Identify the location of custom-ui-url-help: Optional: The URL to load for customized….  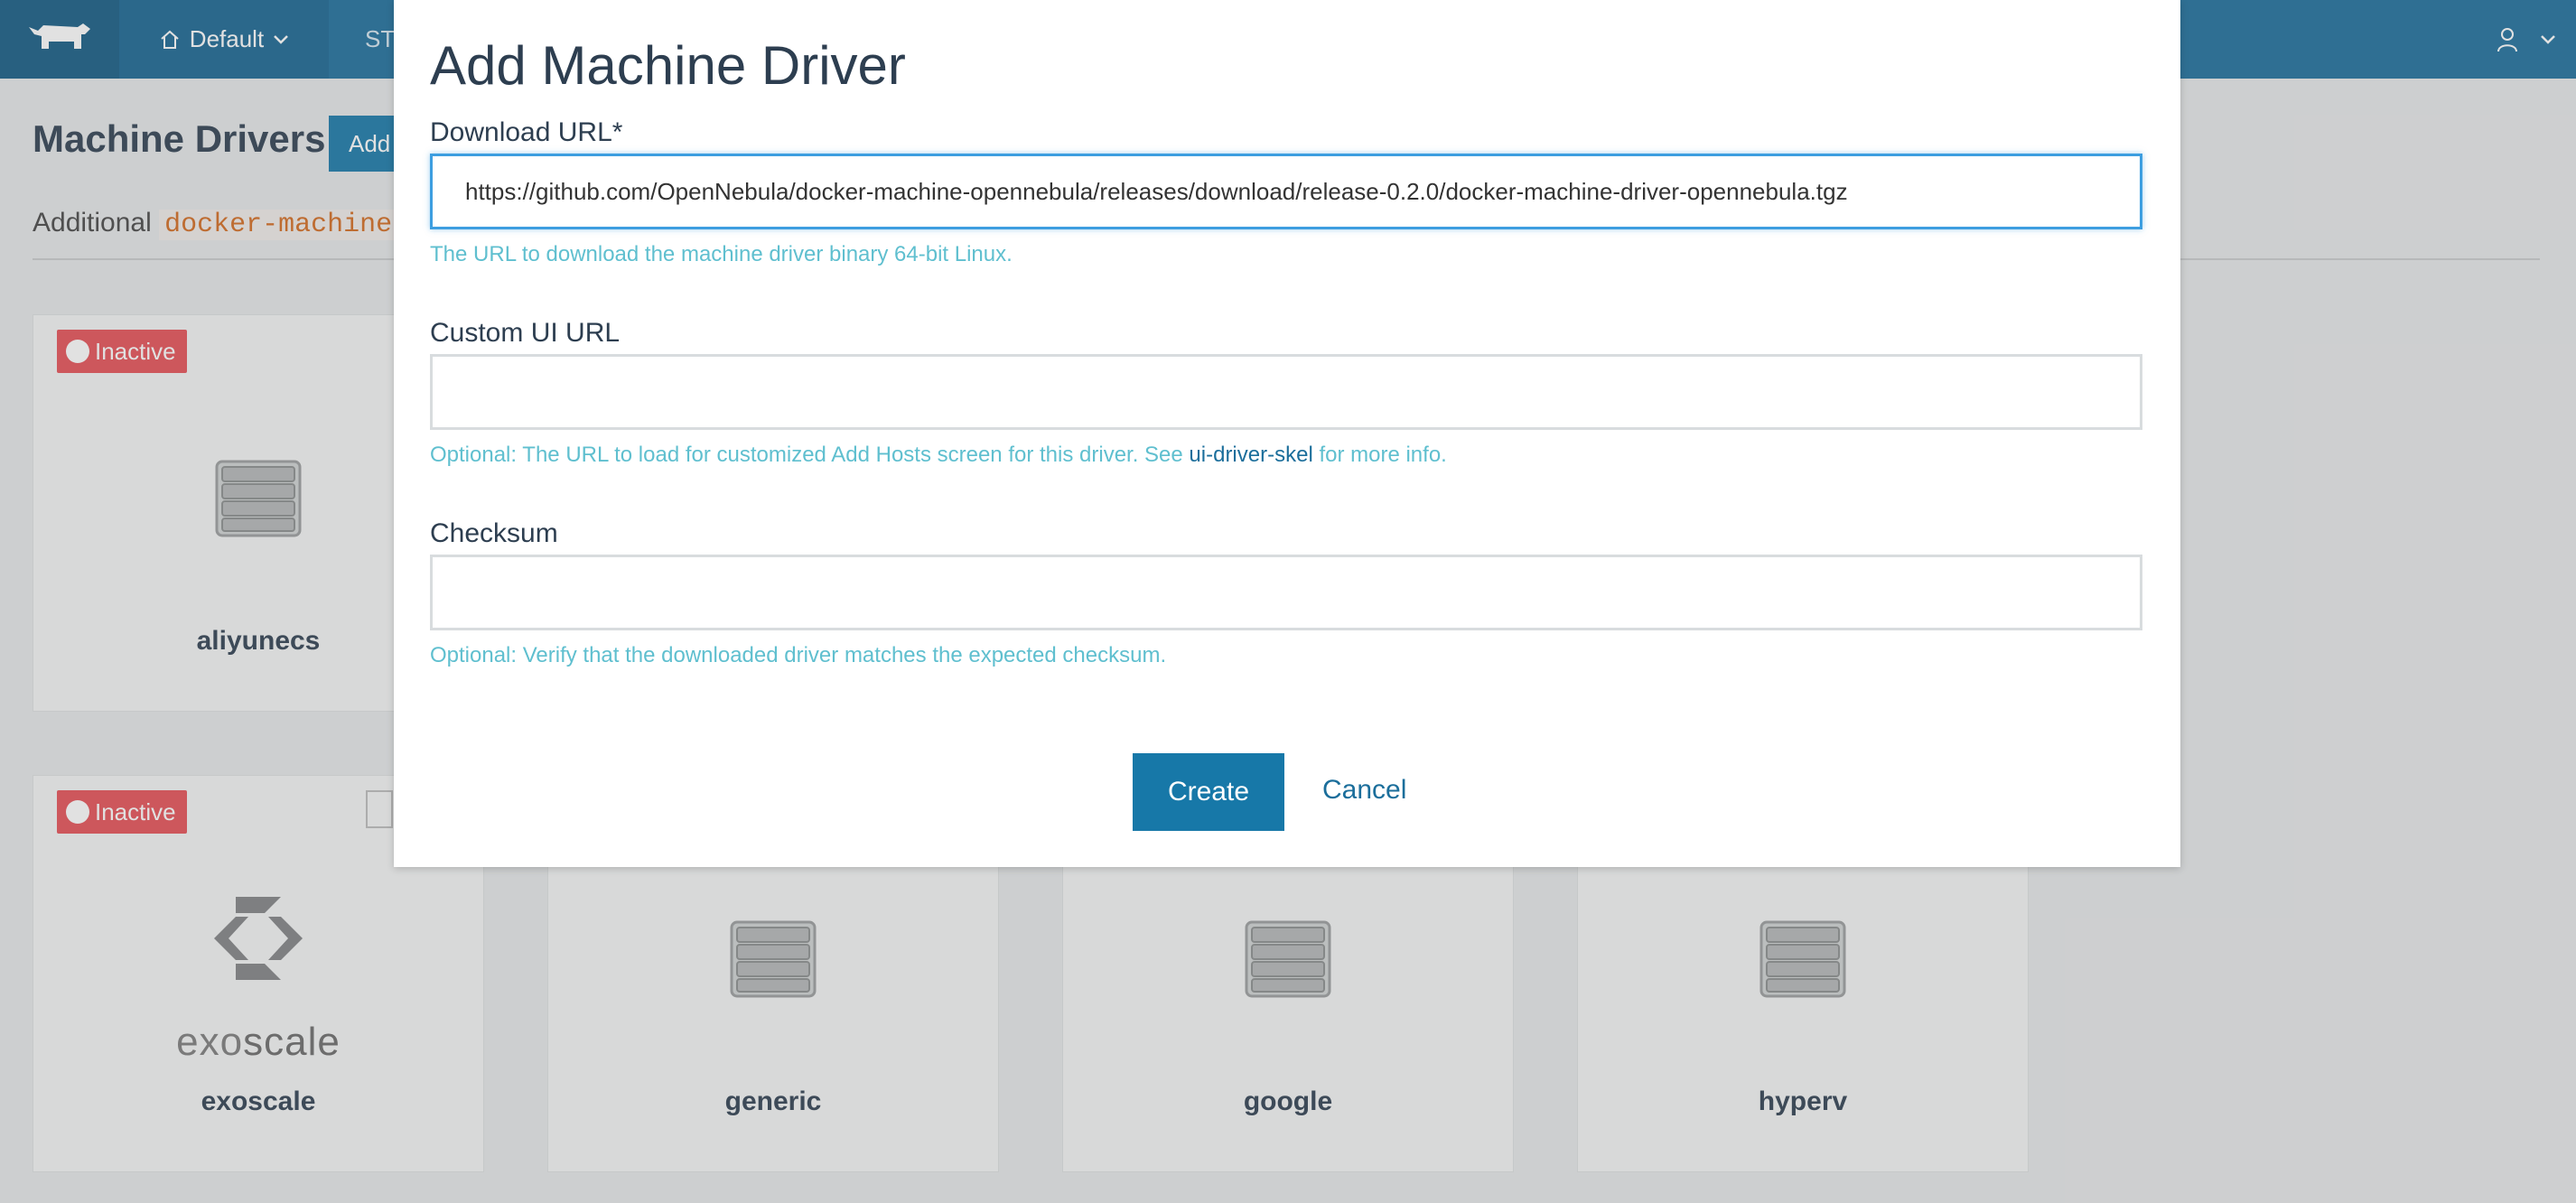
(939, 456).